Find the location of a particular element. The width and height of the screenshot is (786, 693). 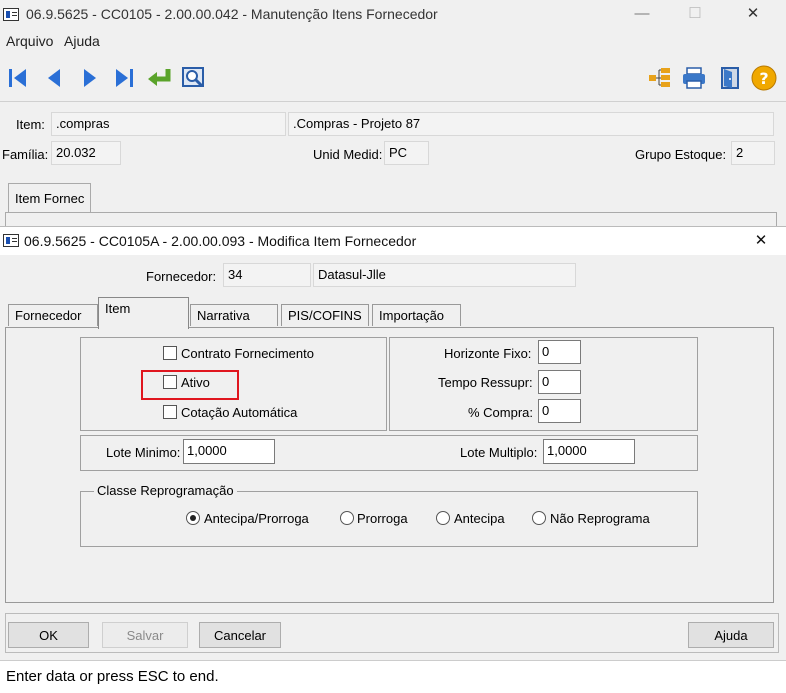

horizonte-fixo-input: 0 is located at coordinates (559, 352).